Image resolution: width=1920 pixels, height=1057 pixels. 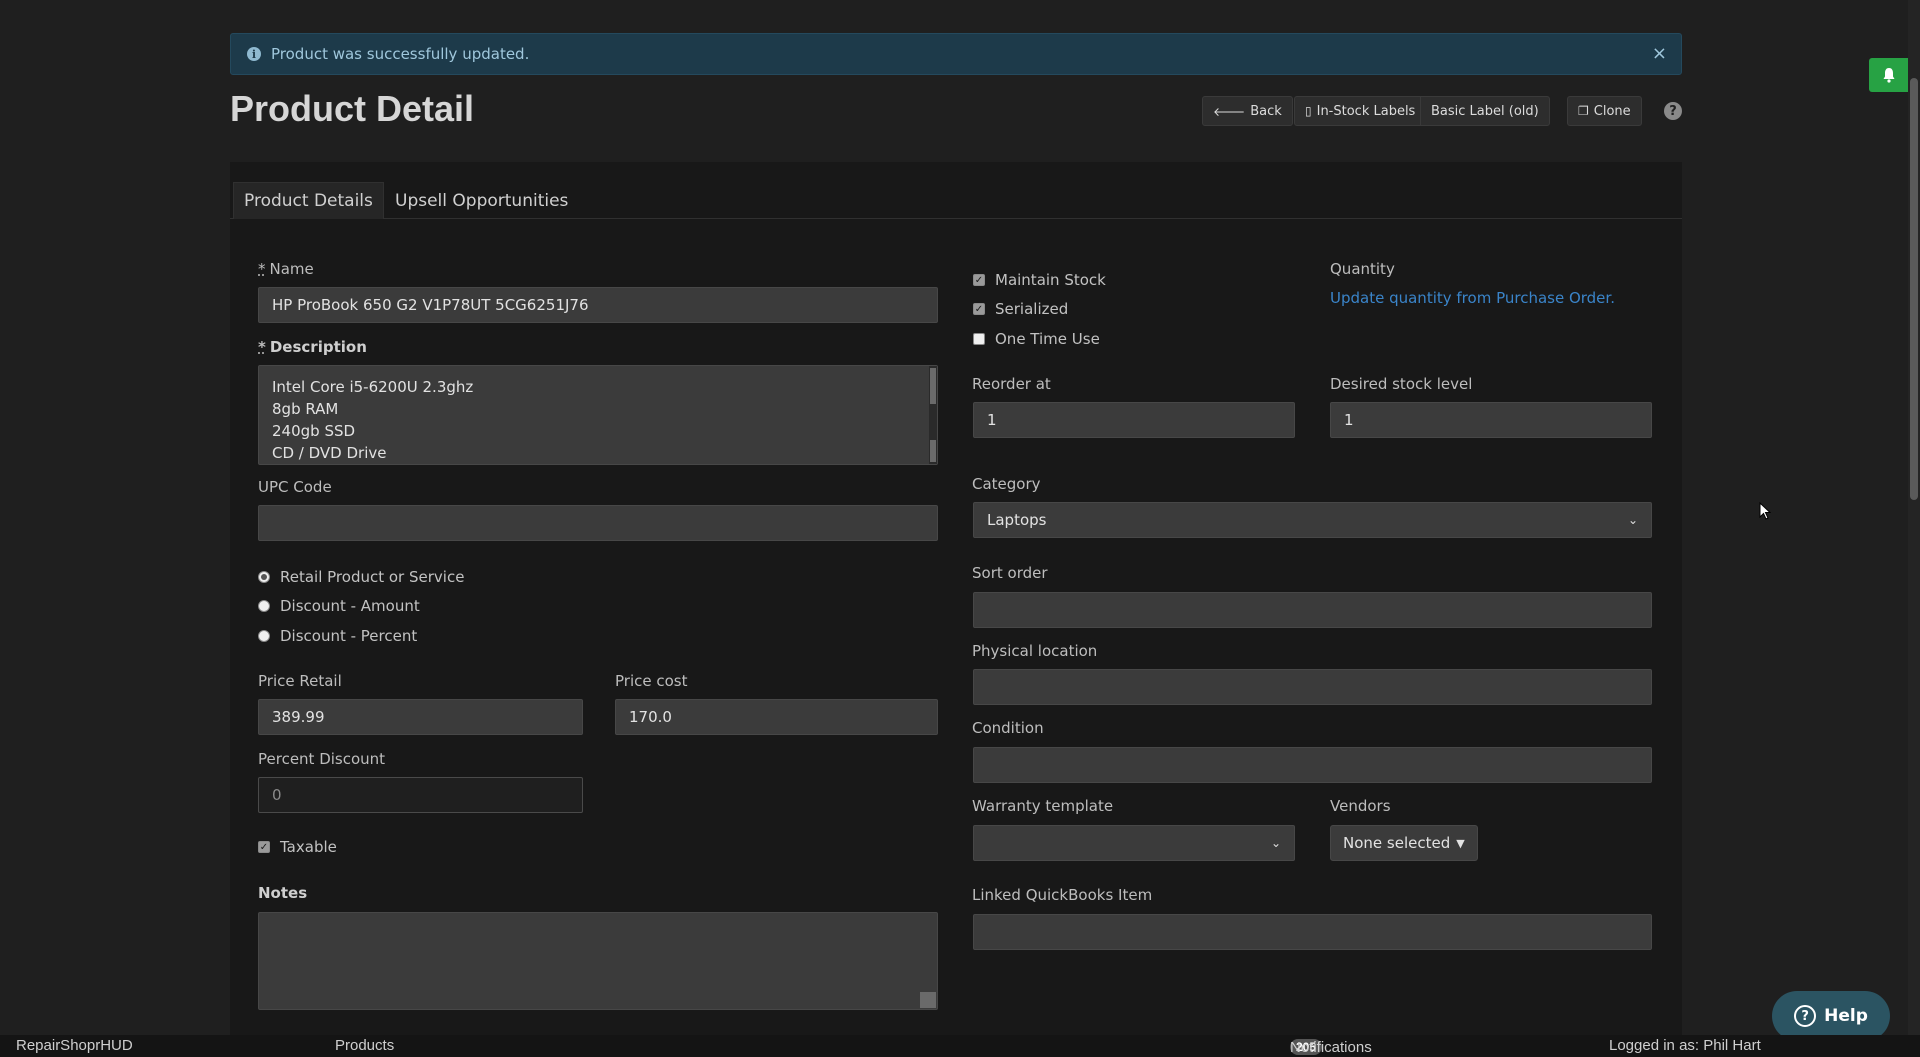 I want to click on checkbox-box, so click(x=979, y=339).